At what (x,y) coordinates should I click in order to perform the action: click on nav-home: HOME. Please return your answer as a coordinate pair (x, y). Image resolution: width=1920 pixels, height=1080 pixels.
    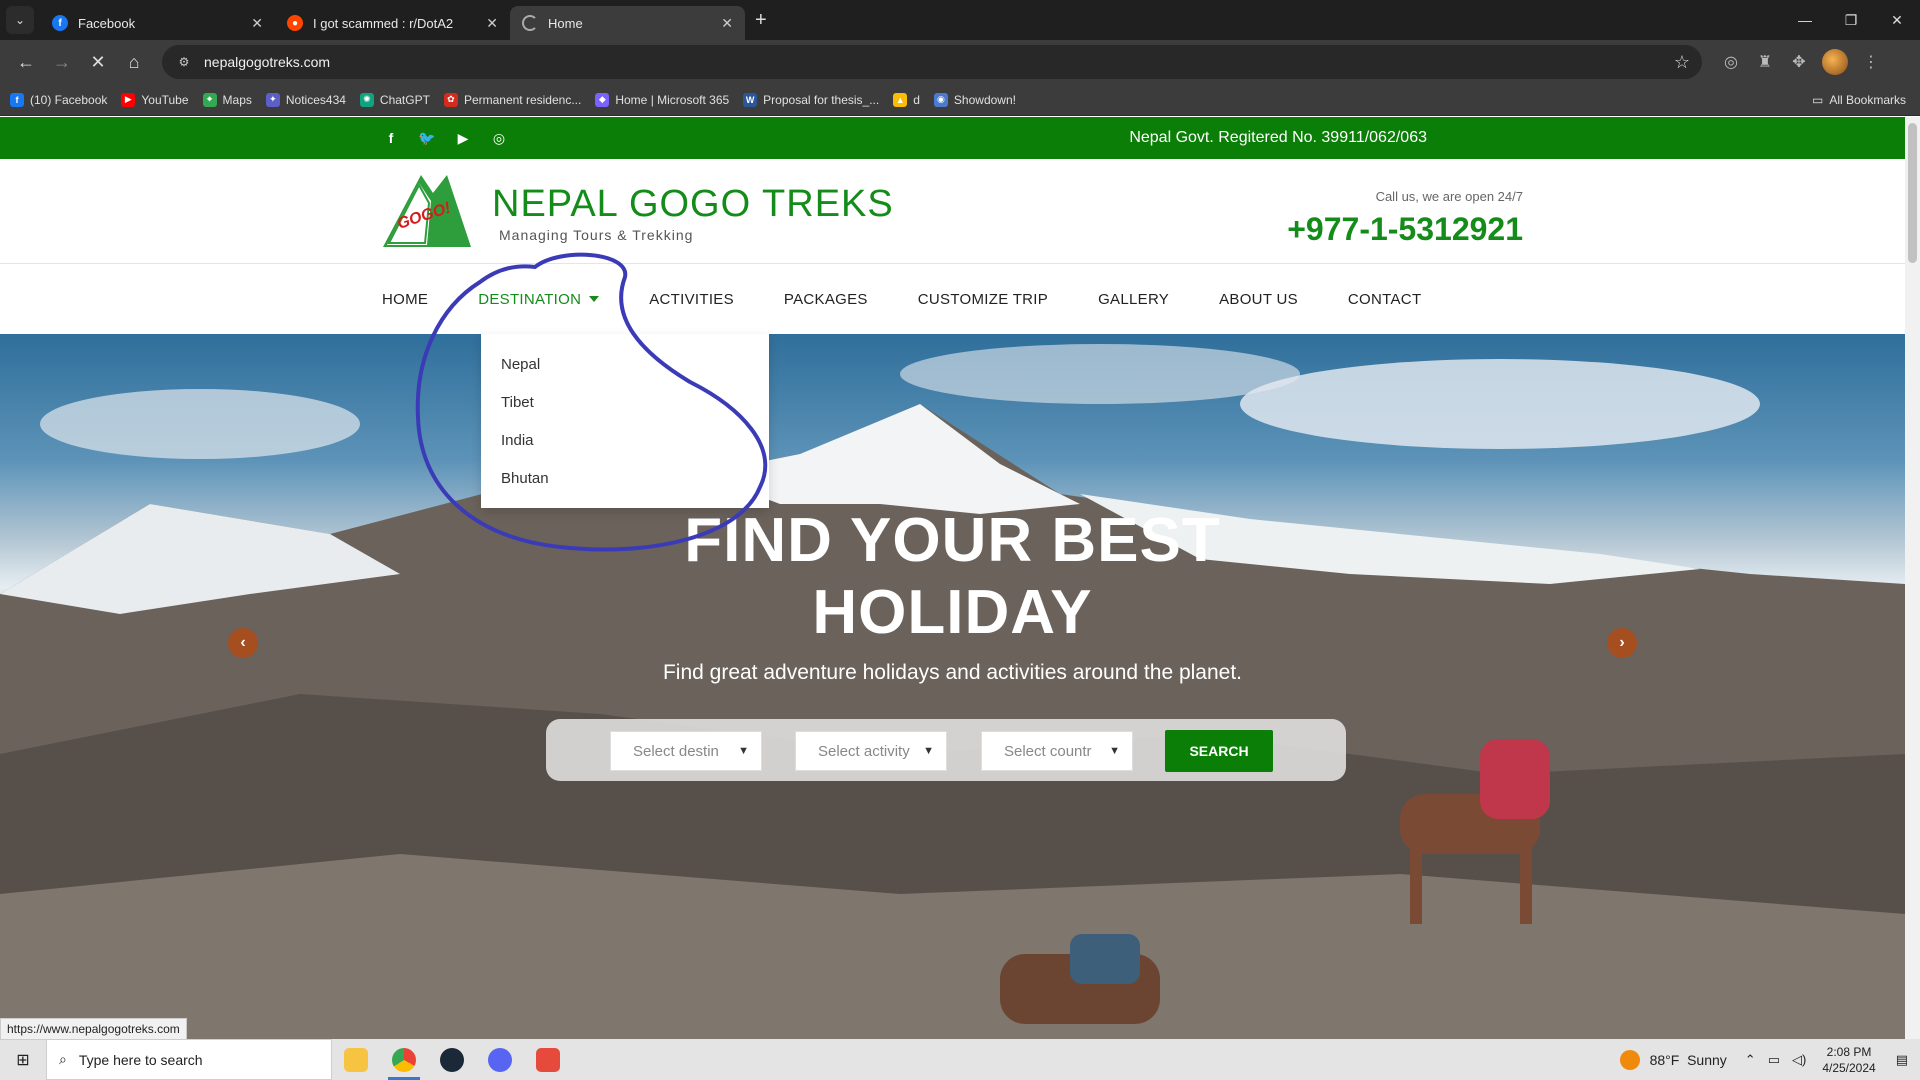
    Looking at the image, I should click on (405, 299).